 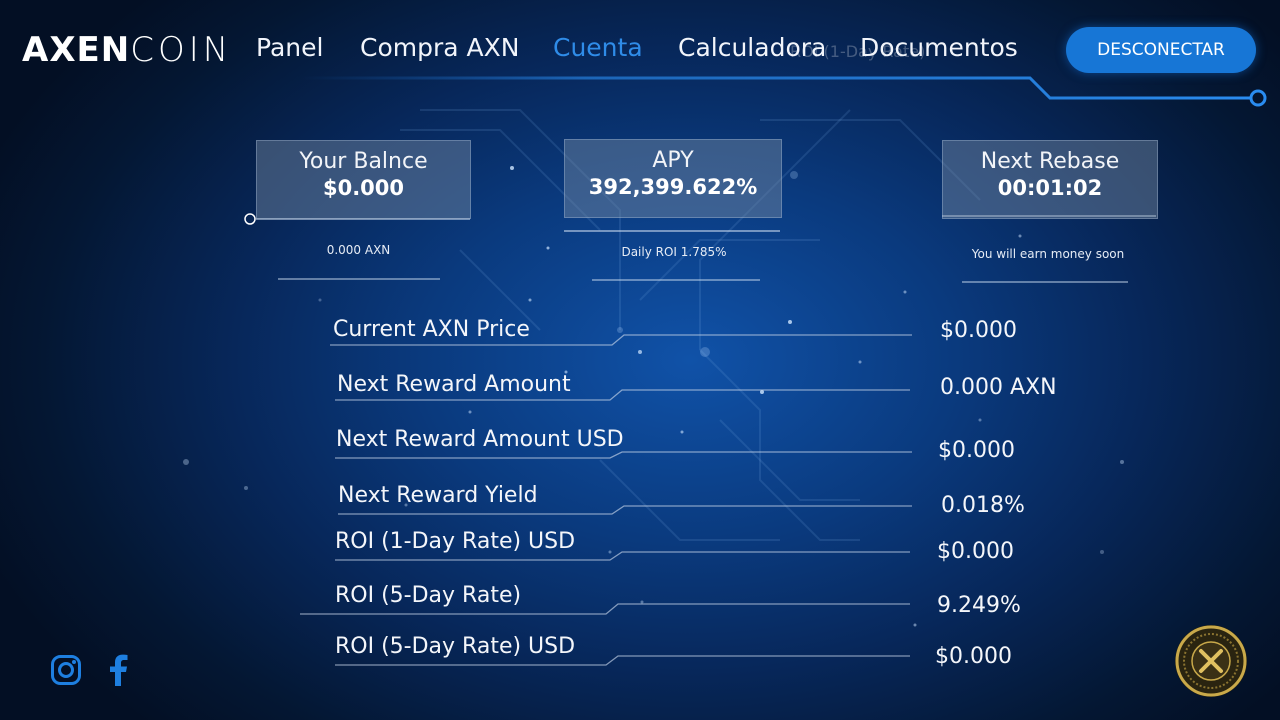 I want to click on row-value-next-reward-usd: $0.000, so click(x=976, y=450).